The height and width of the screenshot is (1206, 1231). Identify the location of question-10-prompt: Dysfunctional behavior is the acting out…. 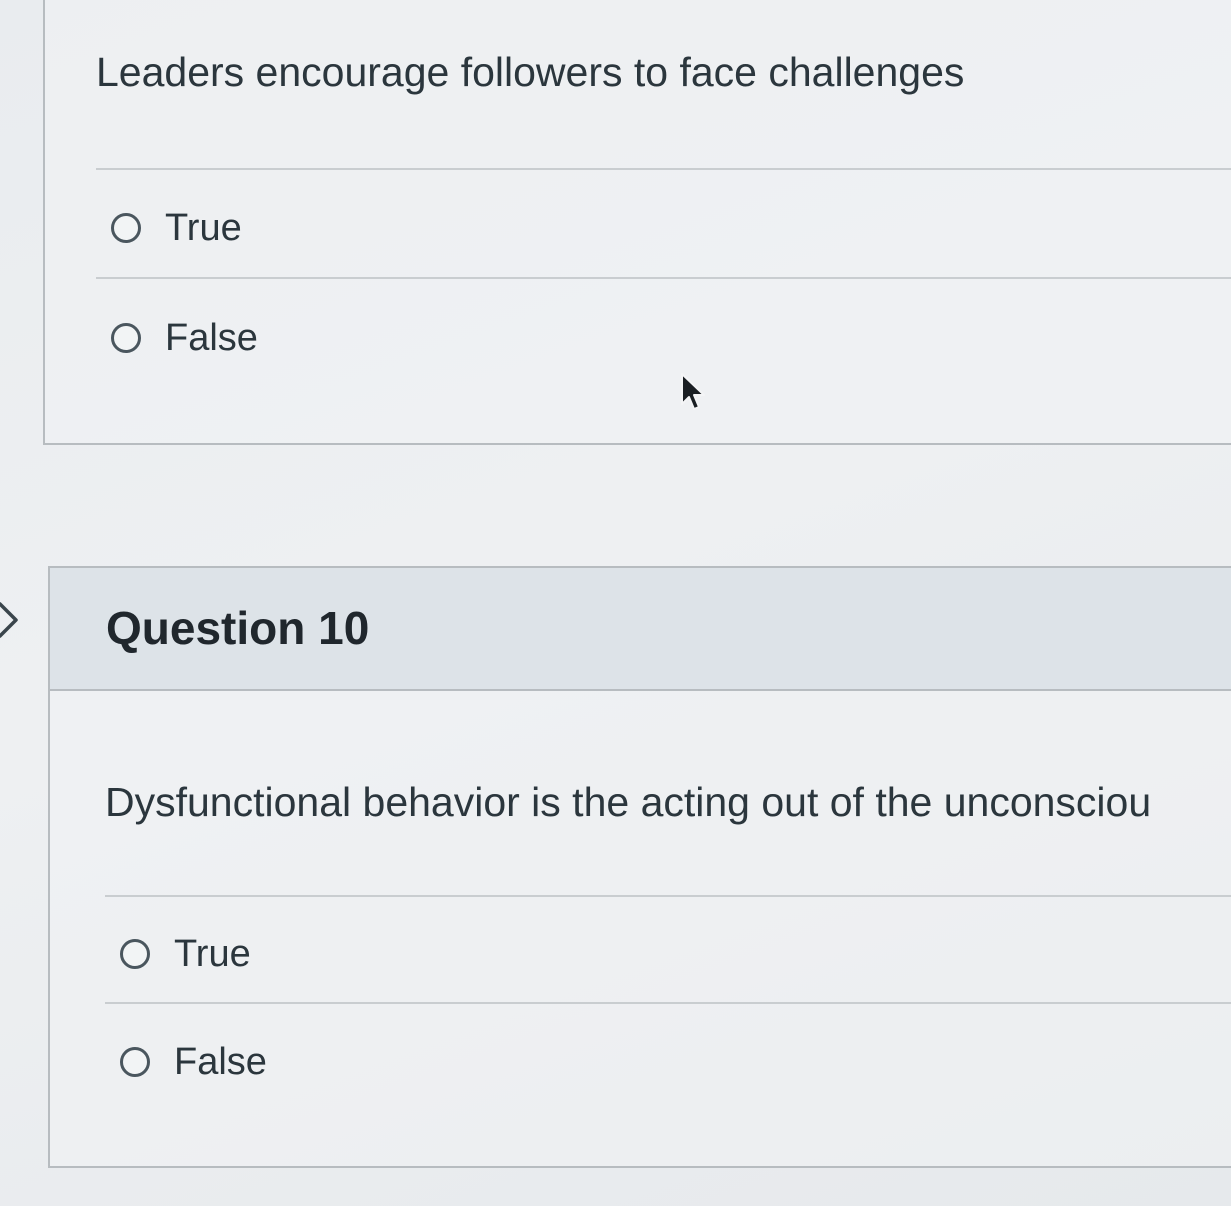
(628, 802).